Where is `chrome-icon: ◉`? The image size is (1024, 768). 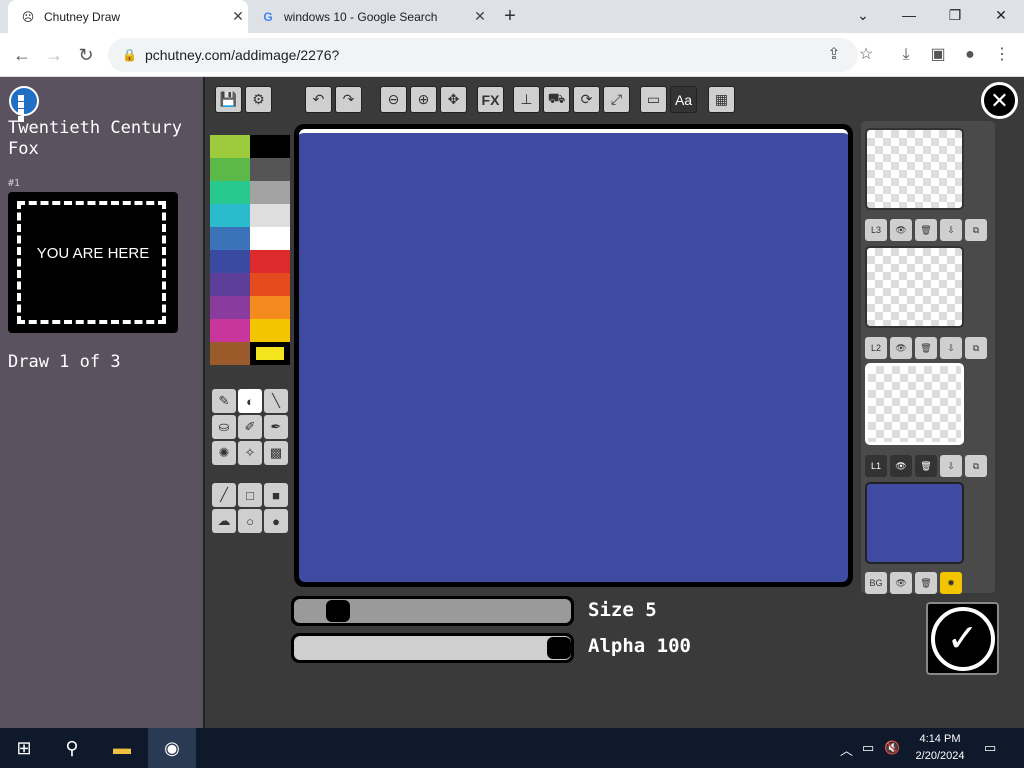
chrome-icon: ◉ is located at coordinates (172, 748).